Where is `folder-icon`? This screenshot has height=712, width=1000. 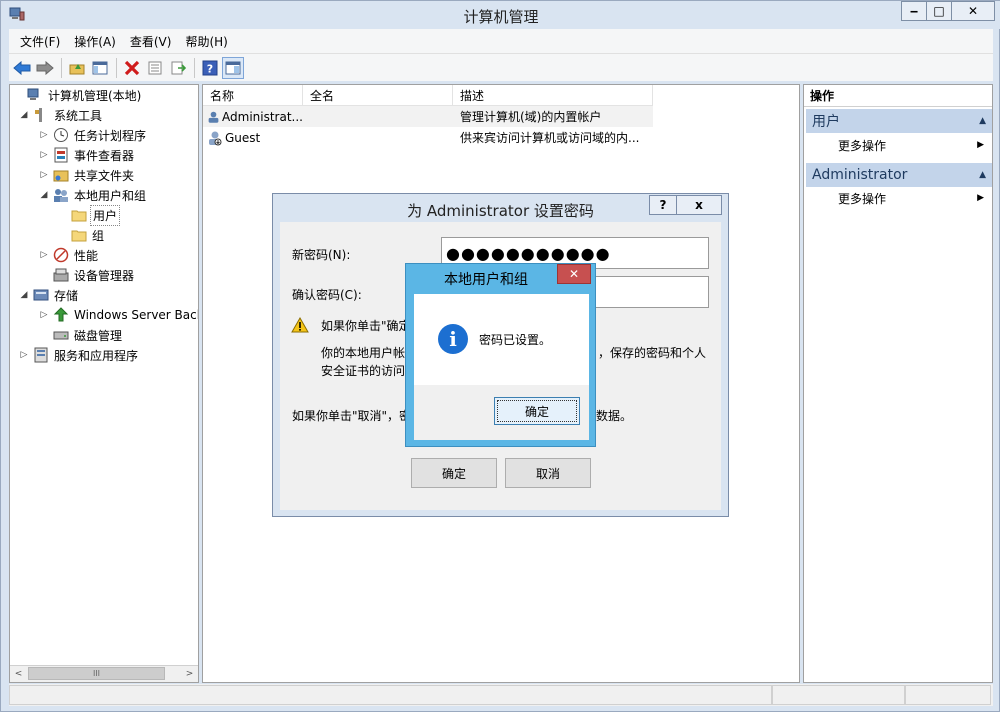
folder-icon is located at coordinates (79, 236).